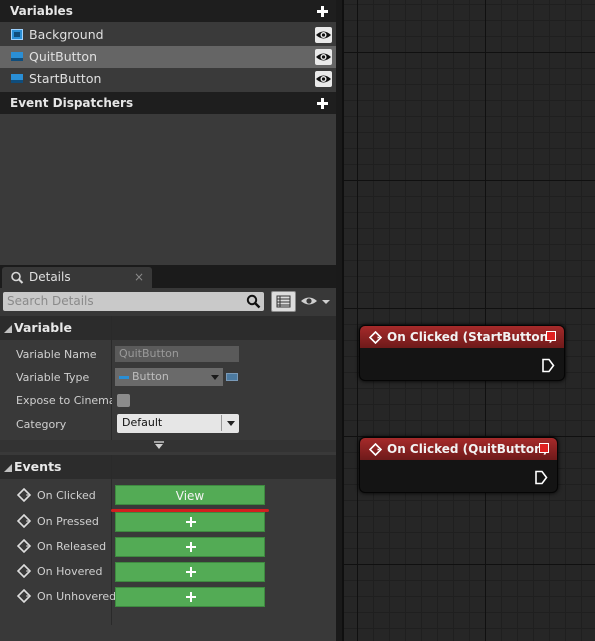 This screenshot has height=641, width=595. Describe the element at coordinates (468, 449) in the screenshot. I see `node-title: On Clicked (QuitButton)` at that location.